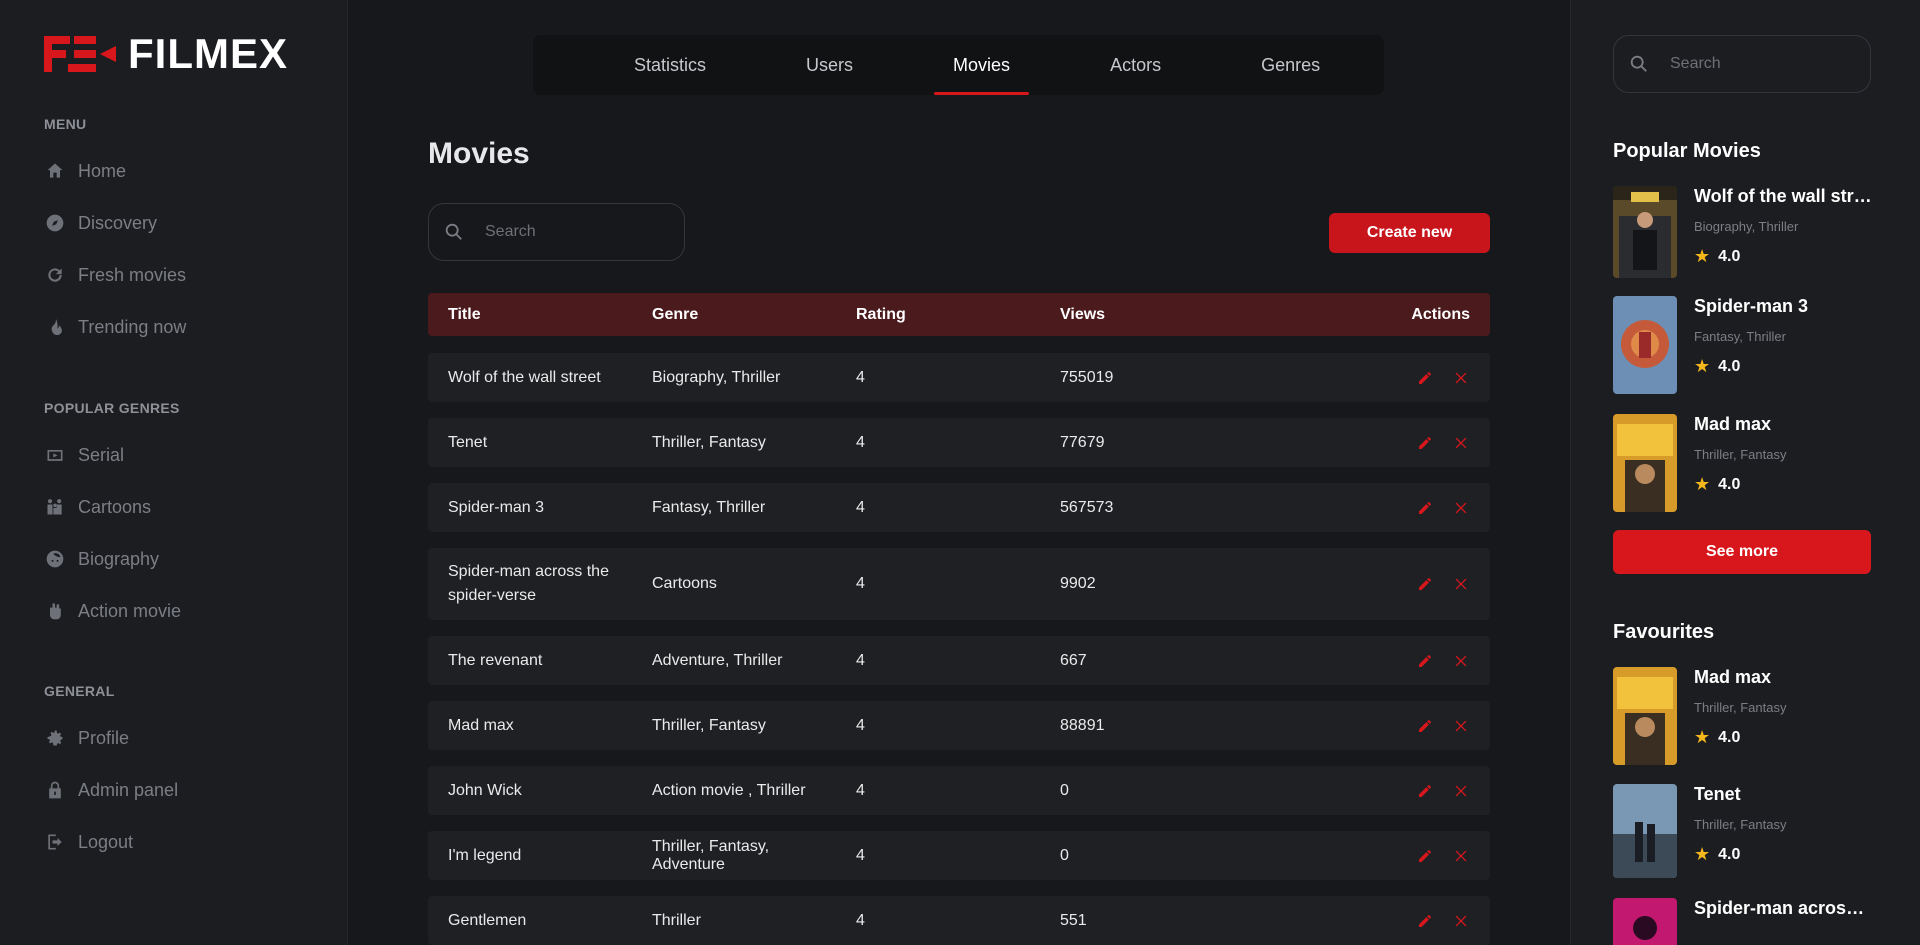  What do you see at coordinates (115, 327) in the screenshot?
I see `sidebar-item-trending-now: Trending now` at bounding box center [115, 327].